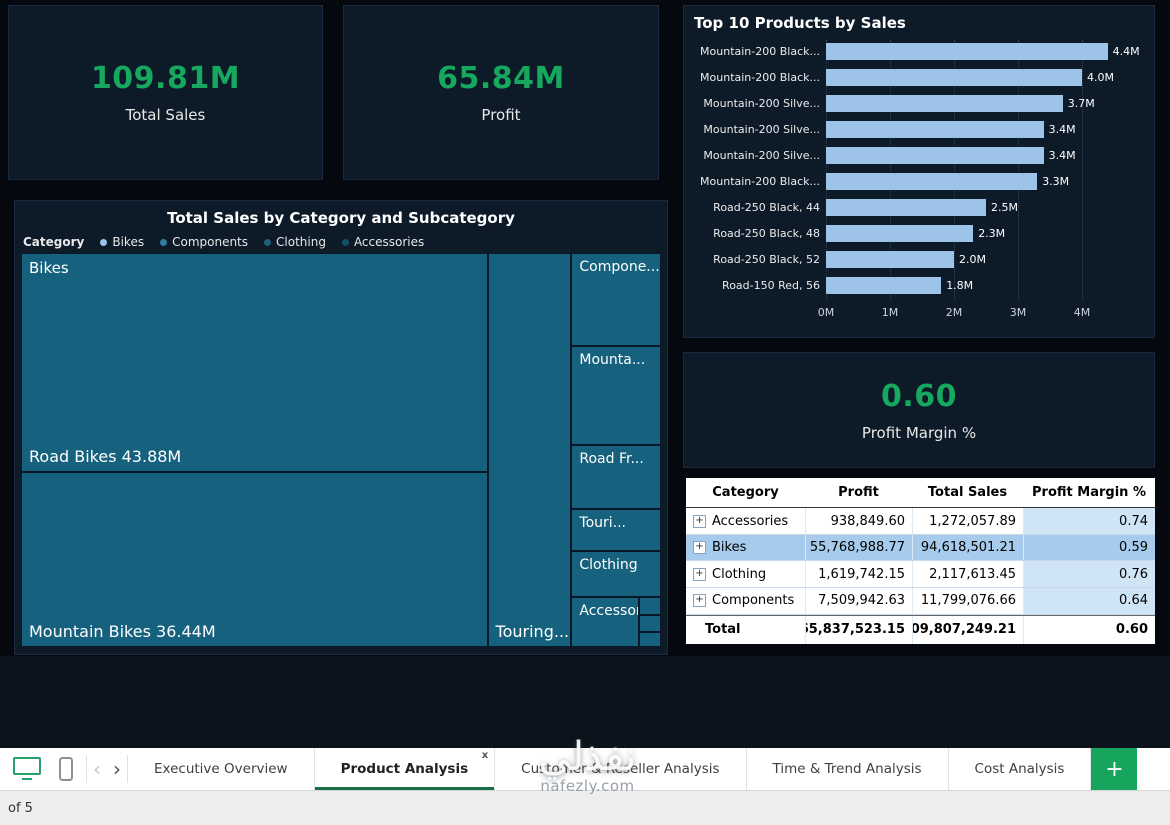 The width and height of the screenshot is (1170, 825). I want to click on treemap-cell-accessories: Accessories, so click(605, 621).